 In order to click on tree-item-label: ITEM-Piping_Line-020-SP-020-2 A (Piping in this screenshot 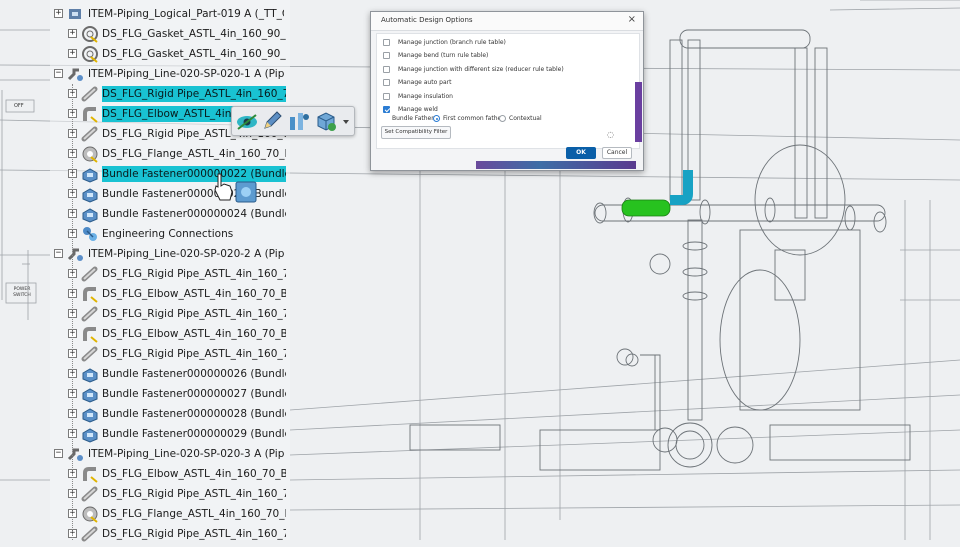, I will do `click(186, 254)`.